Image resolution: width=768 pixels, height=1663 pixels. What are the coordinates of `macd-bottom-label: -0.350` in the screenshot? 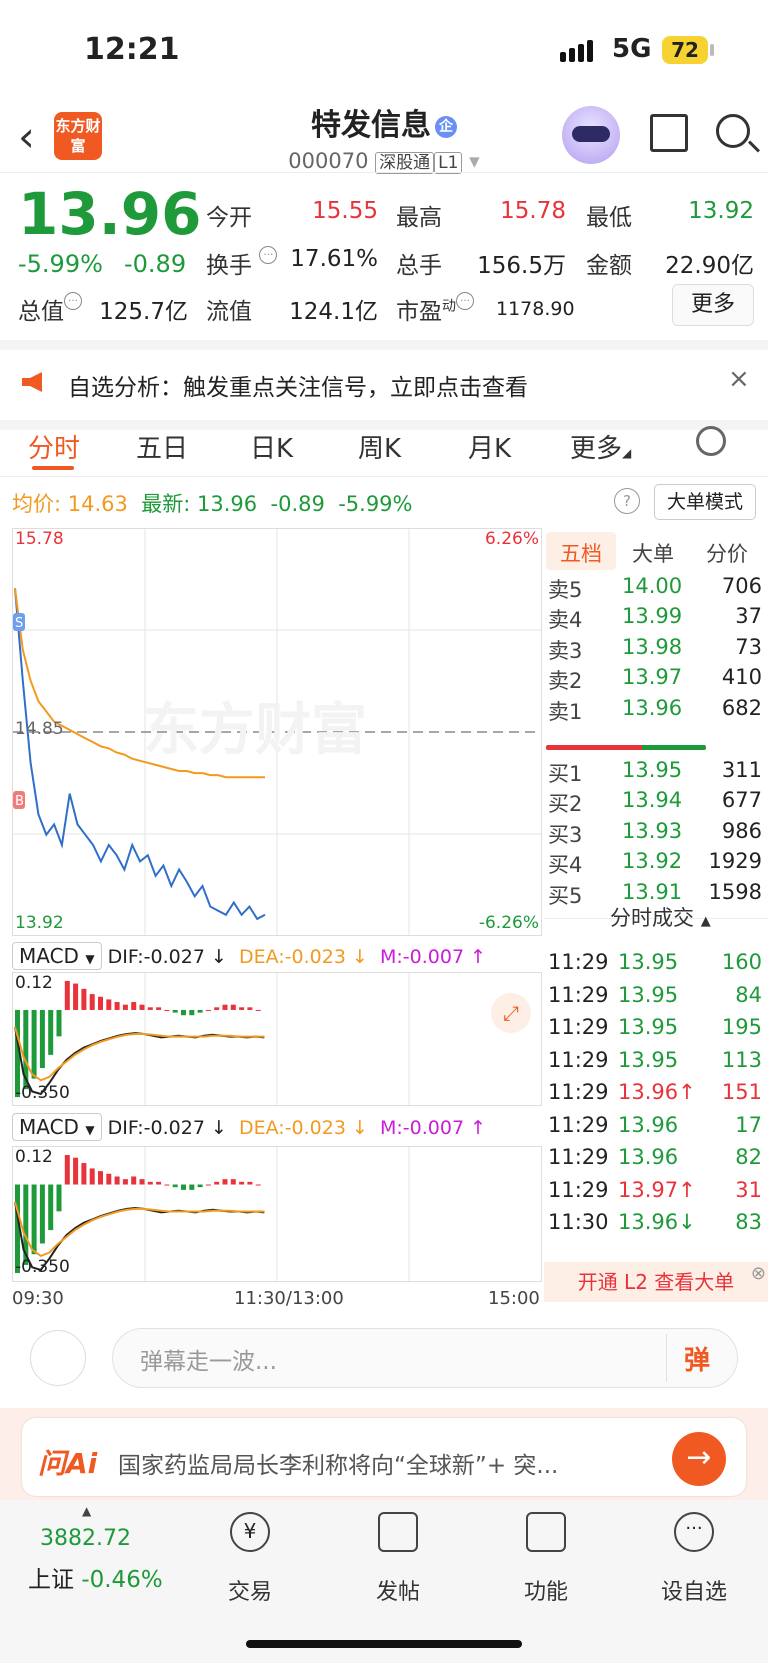 It's located at (42, 1093).